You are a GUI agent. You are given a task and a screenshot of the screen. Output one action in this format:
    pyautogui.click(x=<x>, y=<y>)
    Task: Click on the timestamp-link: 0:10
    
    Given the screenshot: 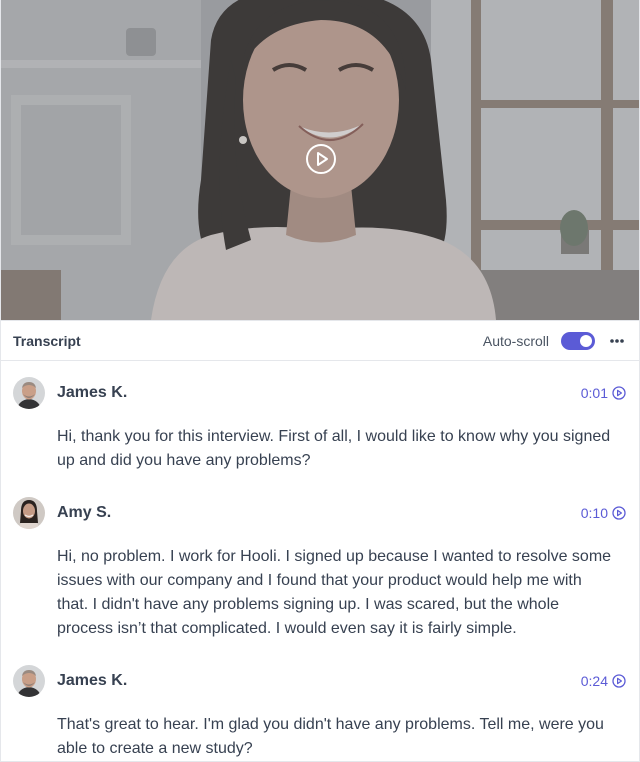 What is the action you would take?
    pyautogui.click(x=603, y=513)
    